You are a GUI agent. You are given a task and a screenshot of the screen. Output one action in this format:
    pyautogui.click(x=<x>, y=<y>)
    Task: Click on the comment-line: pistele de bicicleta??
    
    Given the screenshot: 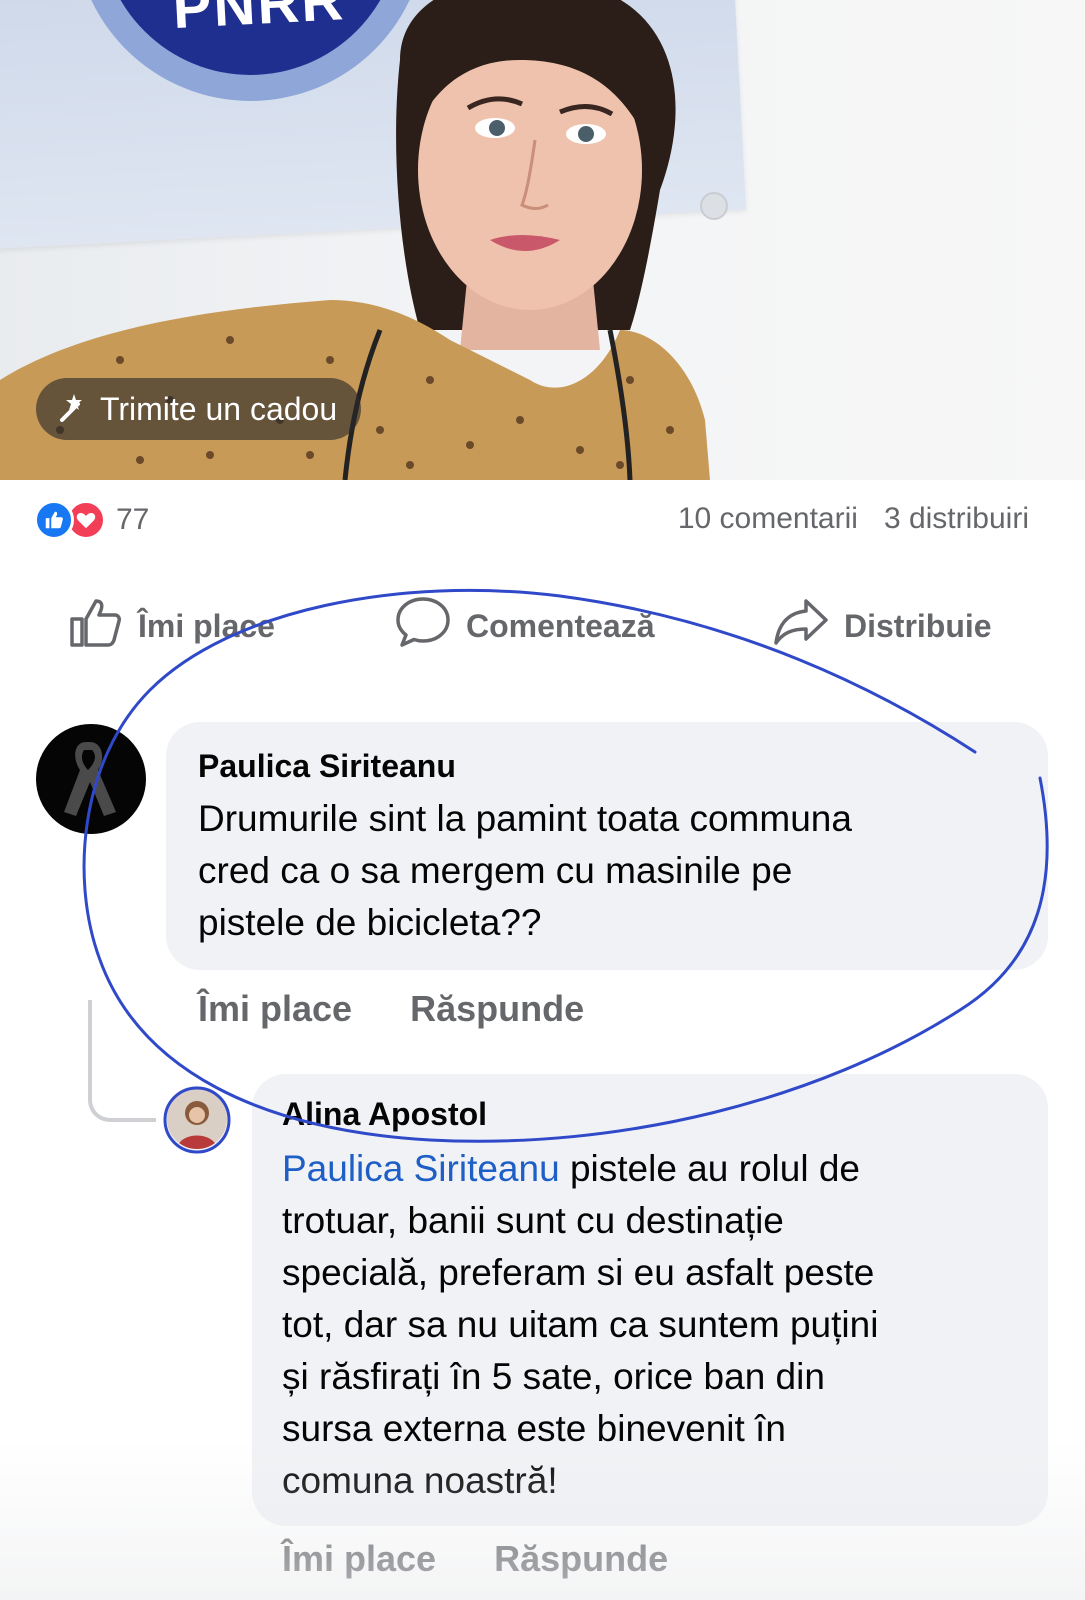 What is the action you would take?
    pyautogui.click(x=370, y=922)
    